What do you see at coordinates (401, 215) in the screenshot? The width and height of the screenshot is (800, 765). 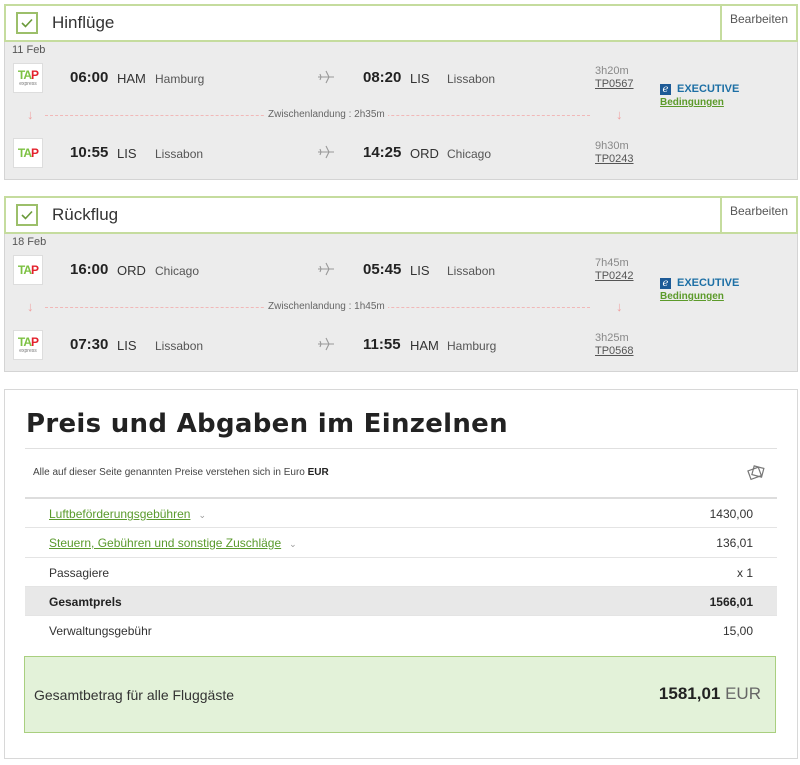 I see `inbound-header: Rückflug Bearbeiten` at bounding box center [401, 215].